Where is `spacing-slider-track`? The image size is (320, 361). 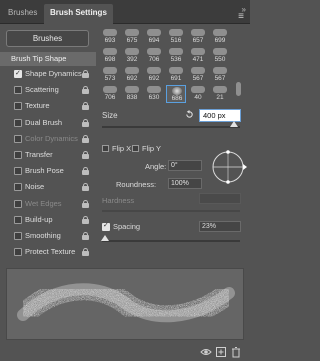
spacing-slider-track is located at coordinates (171, 241).